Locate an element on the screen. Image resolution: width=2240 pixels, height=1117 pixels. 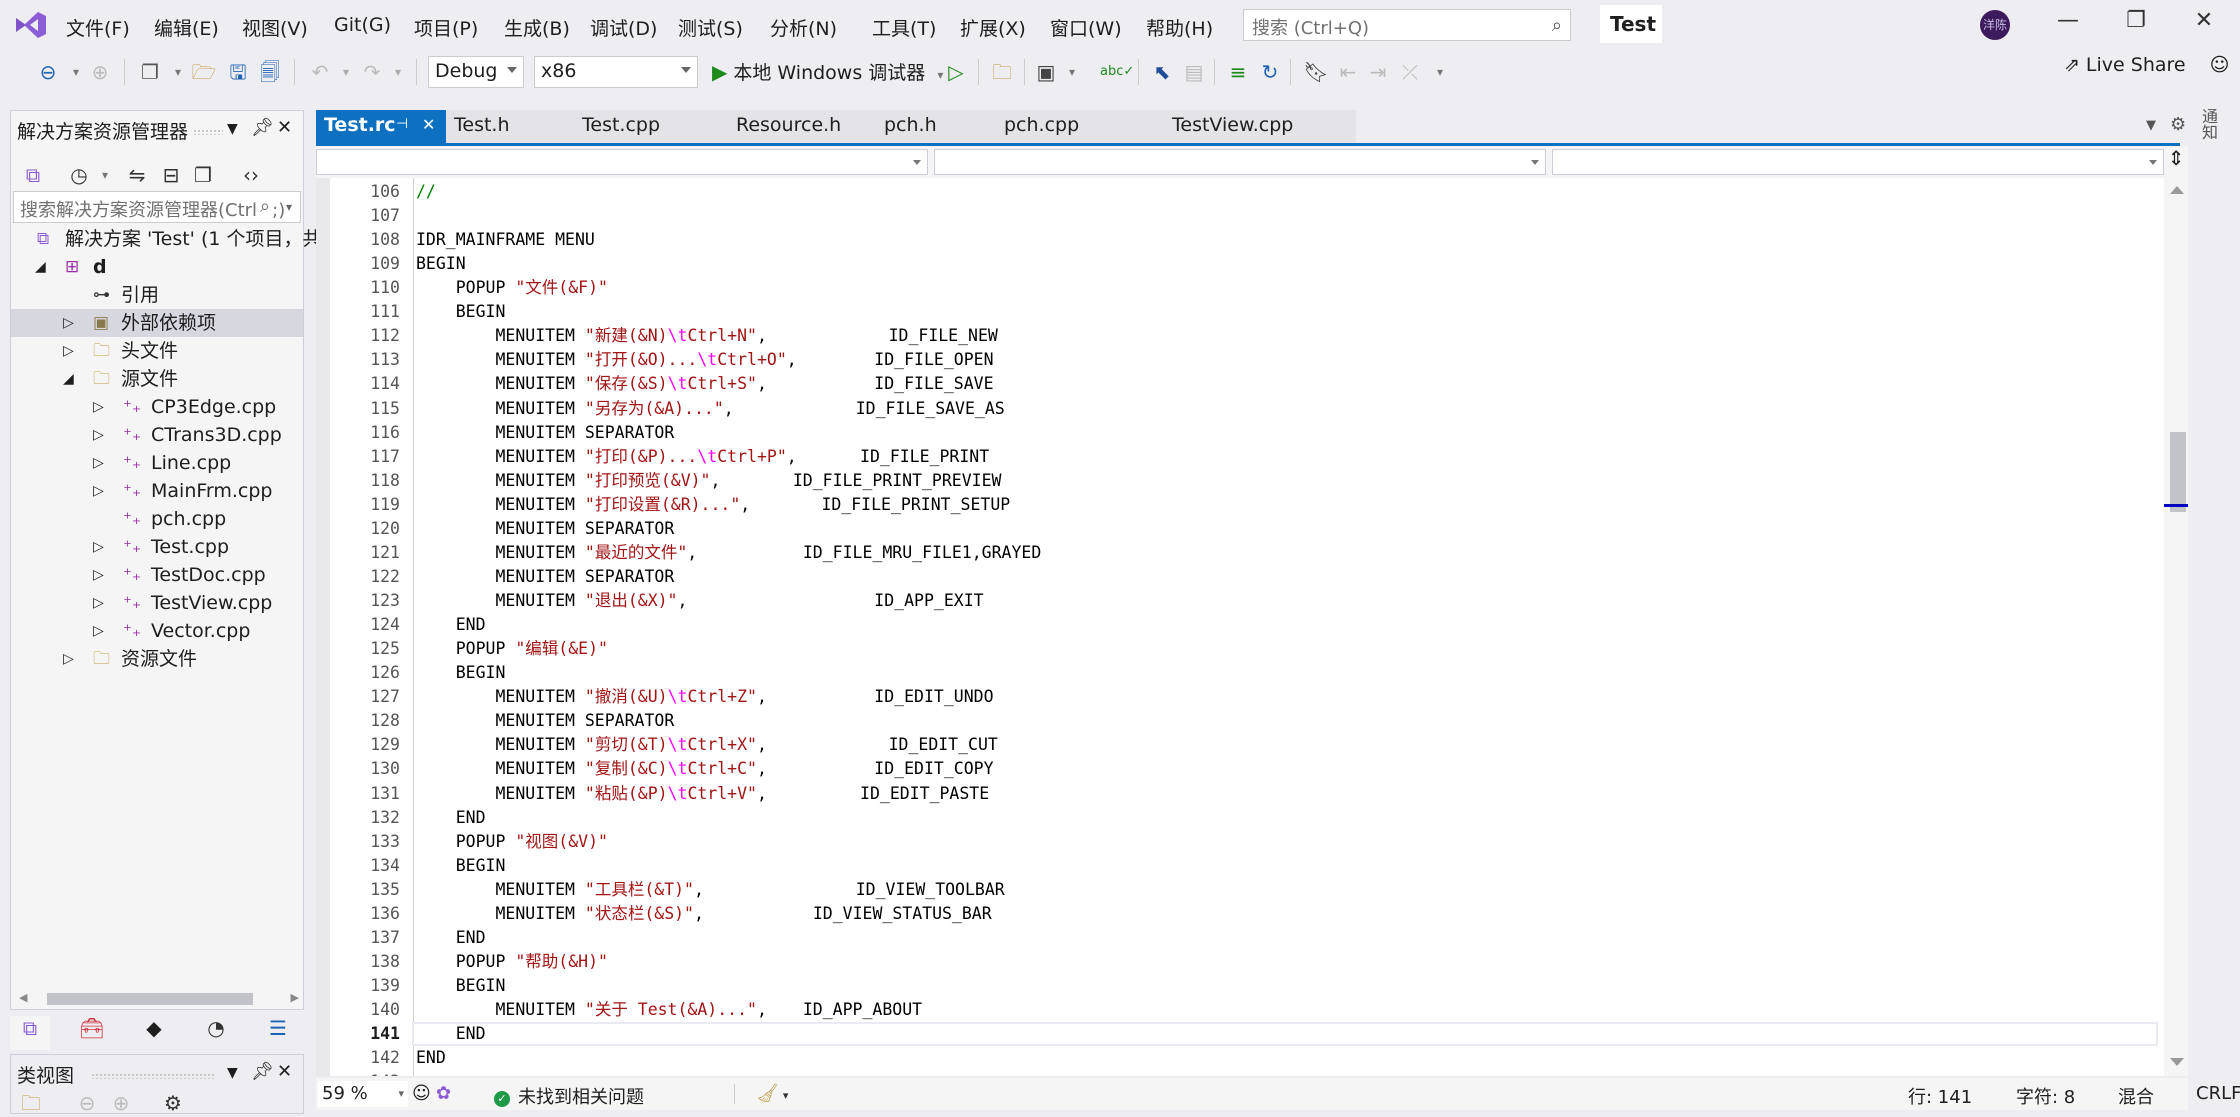
forward-icon: ⊕ is located at coordinates (121, 1103).